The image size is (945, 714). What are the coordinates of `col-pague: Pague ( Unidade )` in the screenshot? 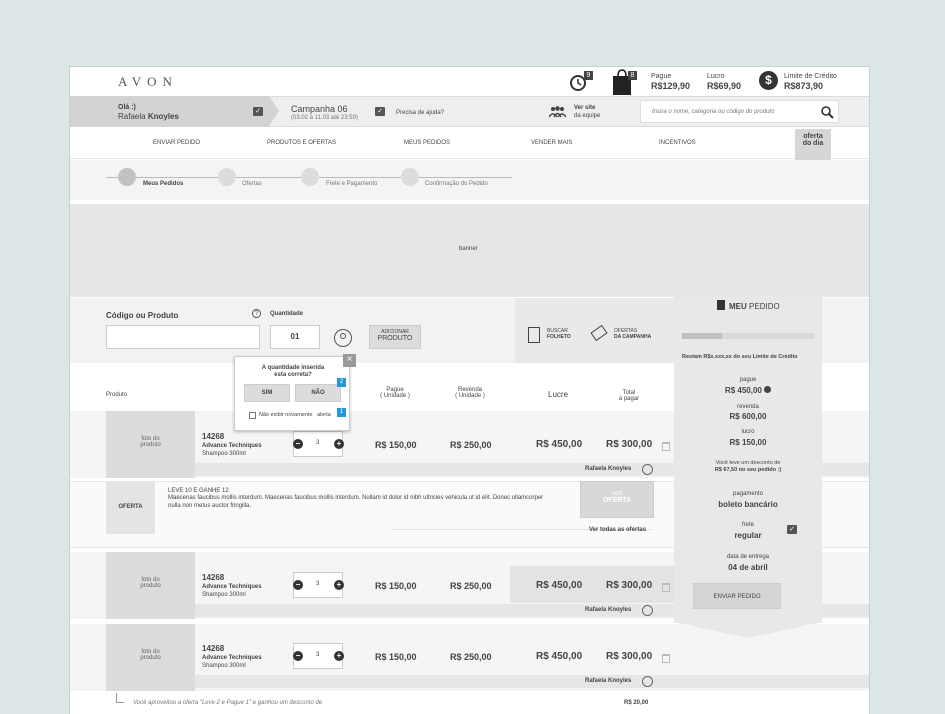 It's located at (395, 393).